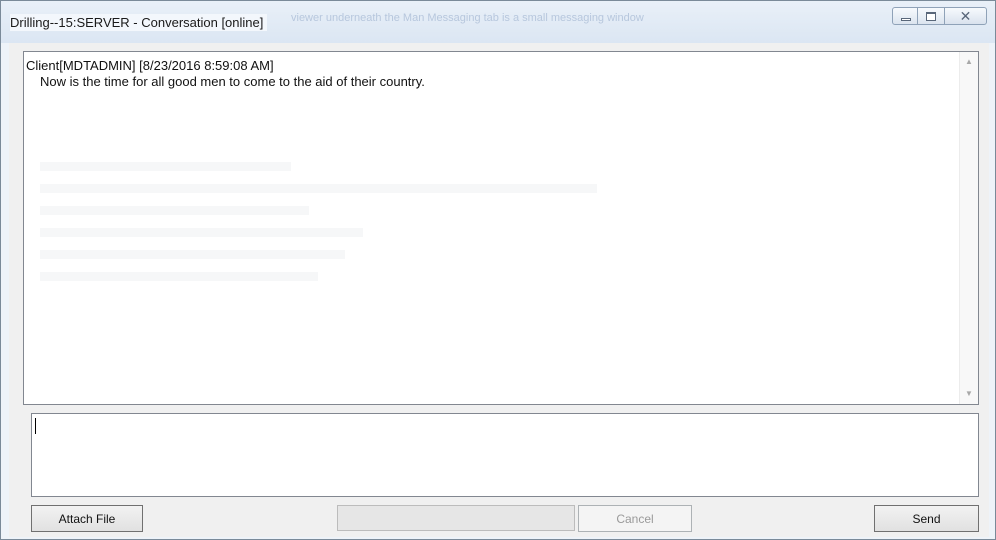  Describe the element at coordinates (968, 228) in the screenshot. I see `history-scrollbar: ▲ ▼` at that location.